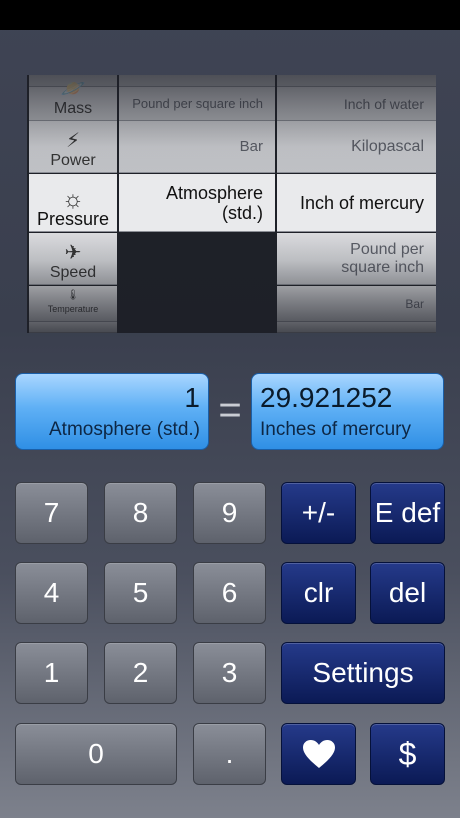 The width and height of the screenshot is (460, 818). Describe the element at coordinates (363, 673) in the screenshot. I see `settings-button: Settings` at that location.